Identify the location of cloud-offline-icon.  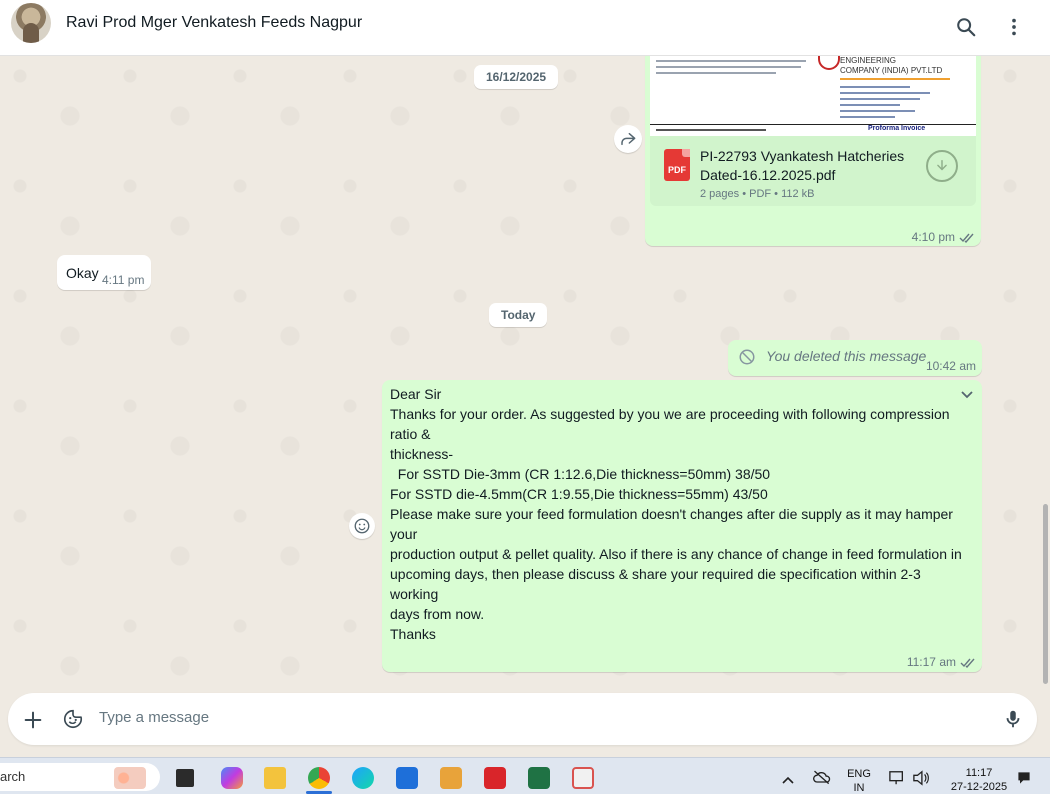
(822, 779).